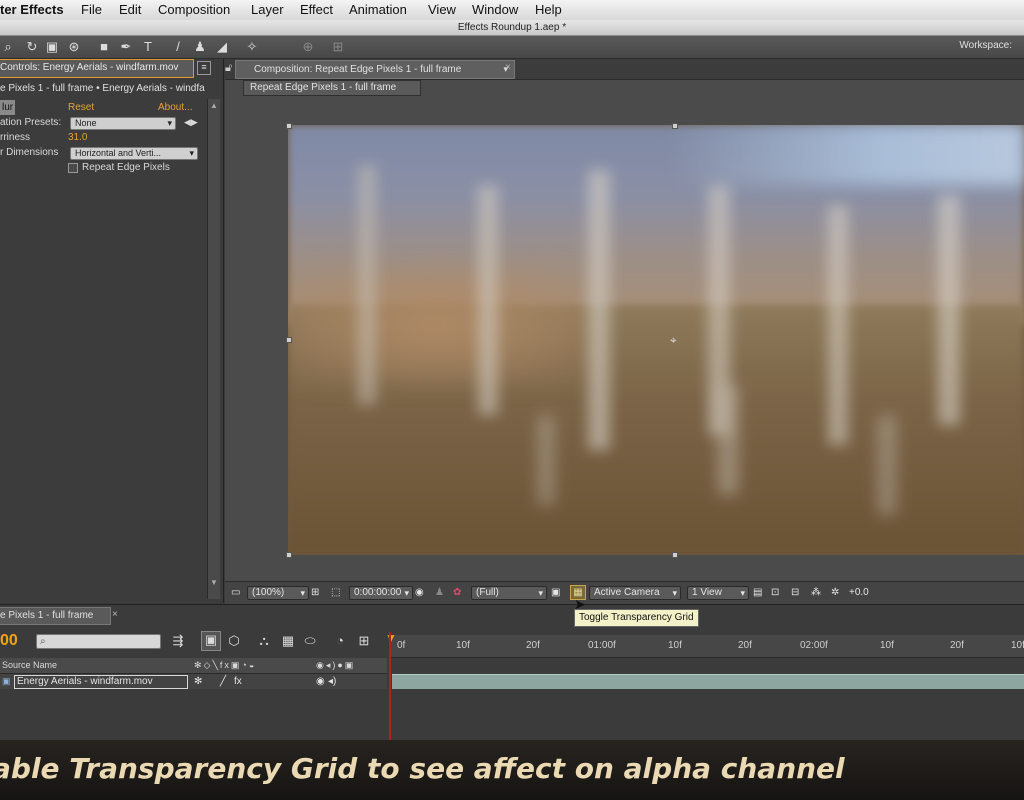  I want to click on dimensions-label: r Dimensions, so click(29, 152).